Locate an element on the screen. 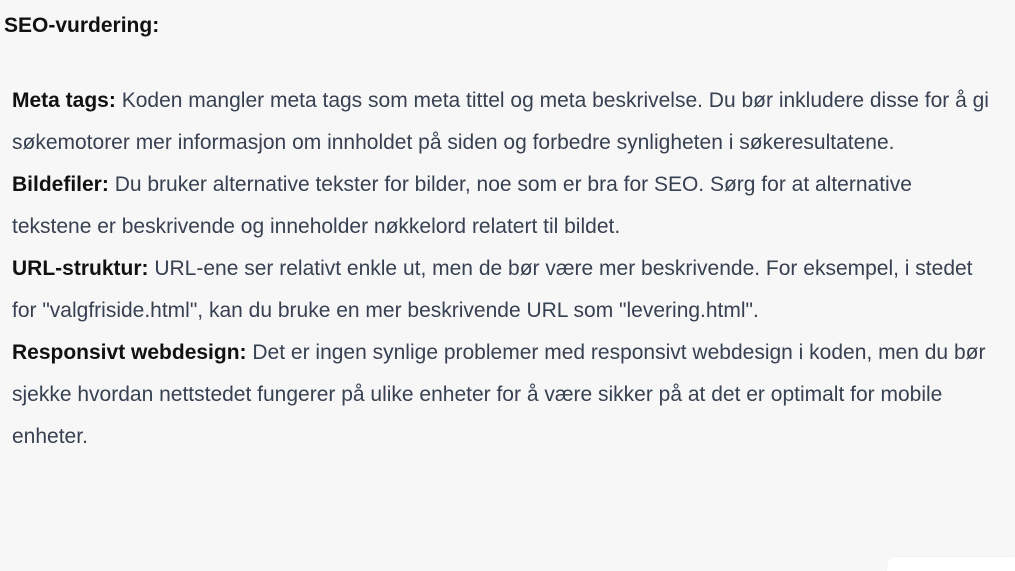  item-title: URL-struktur: is located at coordinates (80, 268).